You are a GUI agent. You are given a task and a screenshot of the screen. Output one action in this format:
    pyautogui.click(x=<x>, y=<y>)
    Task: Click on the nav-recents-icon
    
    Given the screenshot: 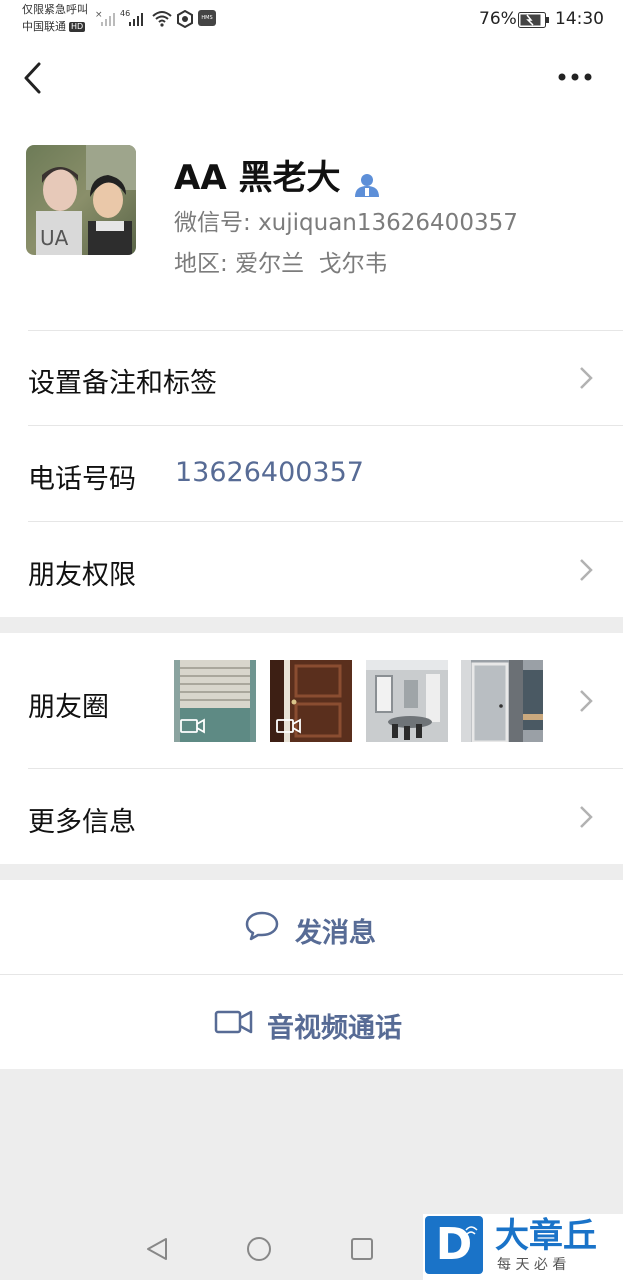 What is the action you would take?
    pyautogui.click(x=362, y=1249)
    